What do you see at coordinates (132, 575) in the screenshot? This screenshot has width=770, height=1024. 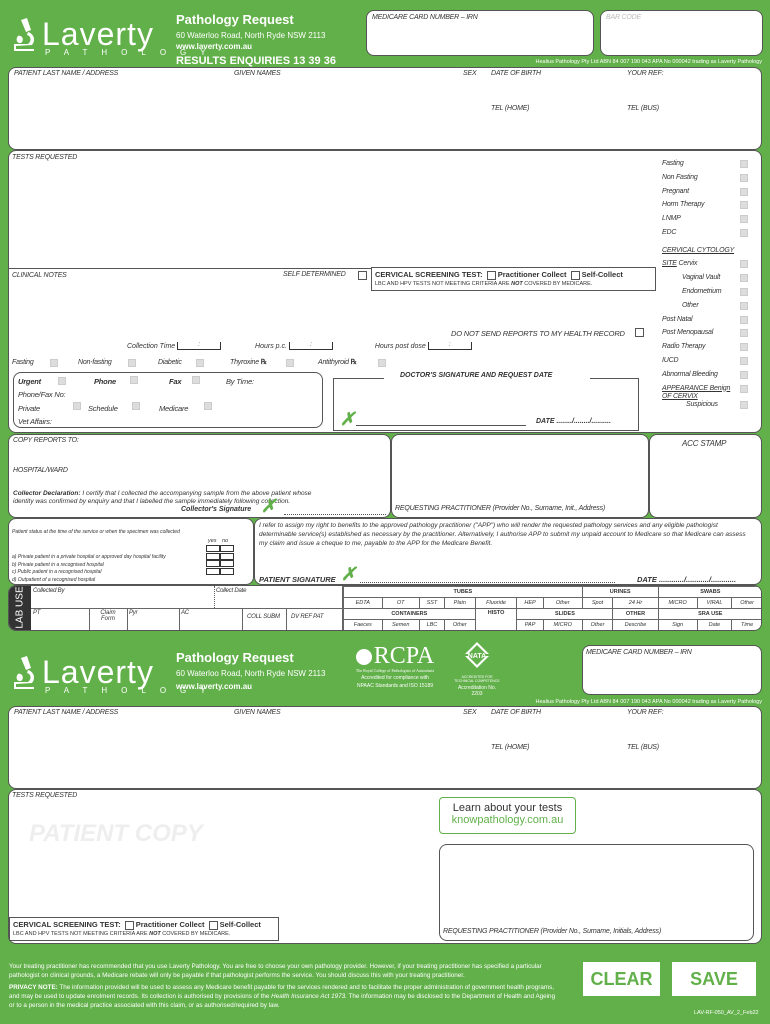 I see `status-option: d) Outpatient of a recognised hospital` at bounding box center [132, 575].